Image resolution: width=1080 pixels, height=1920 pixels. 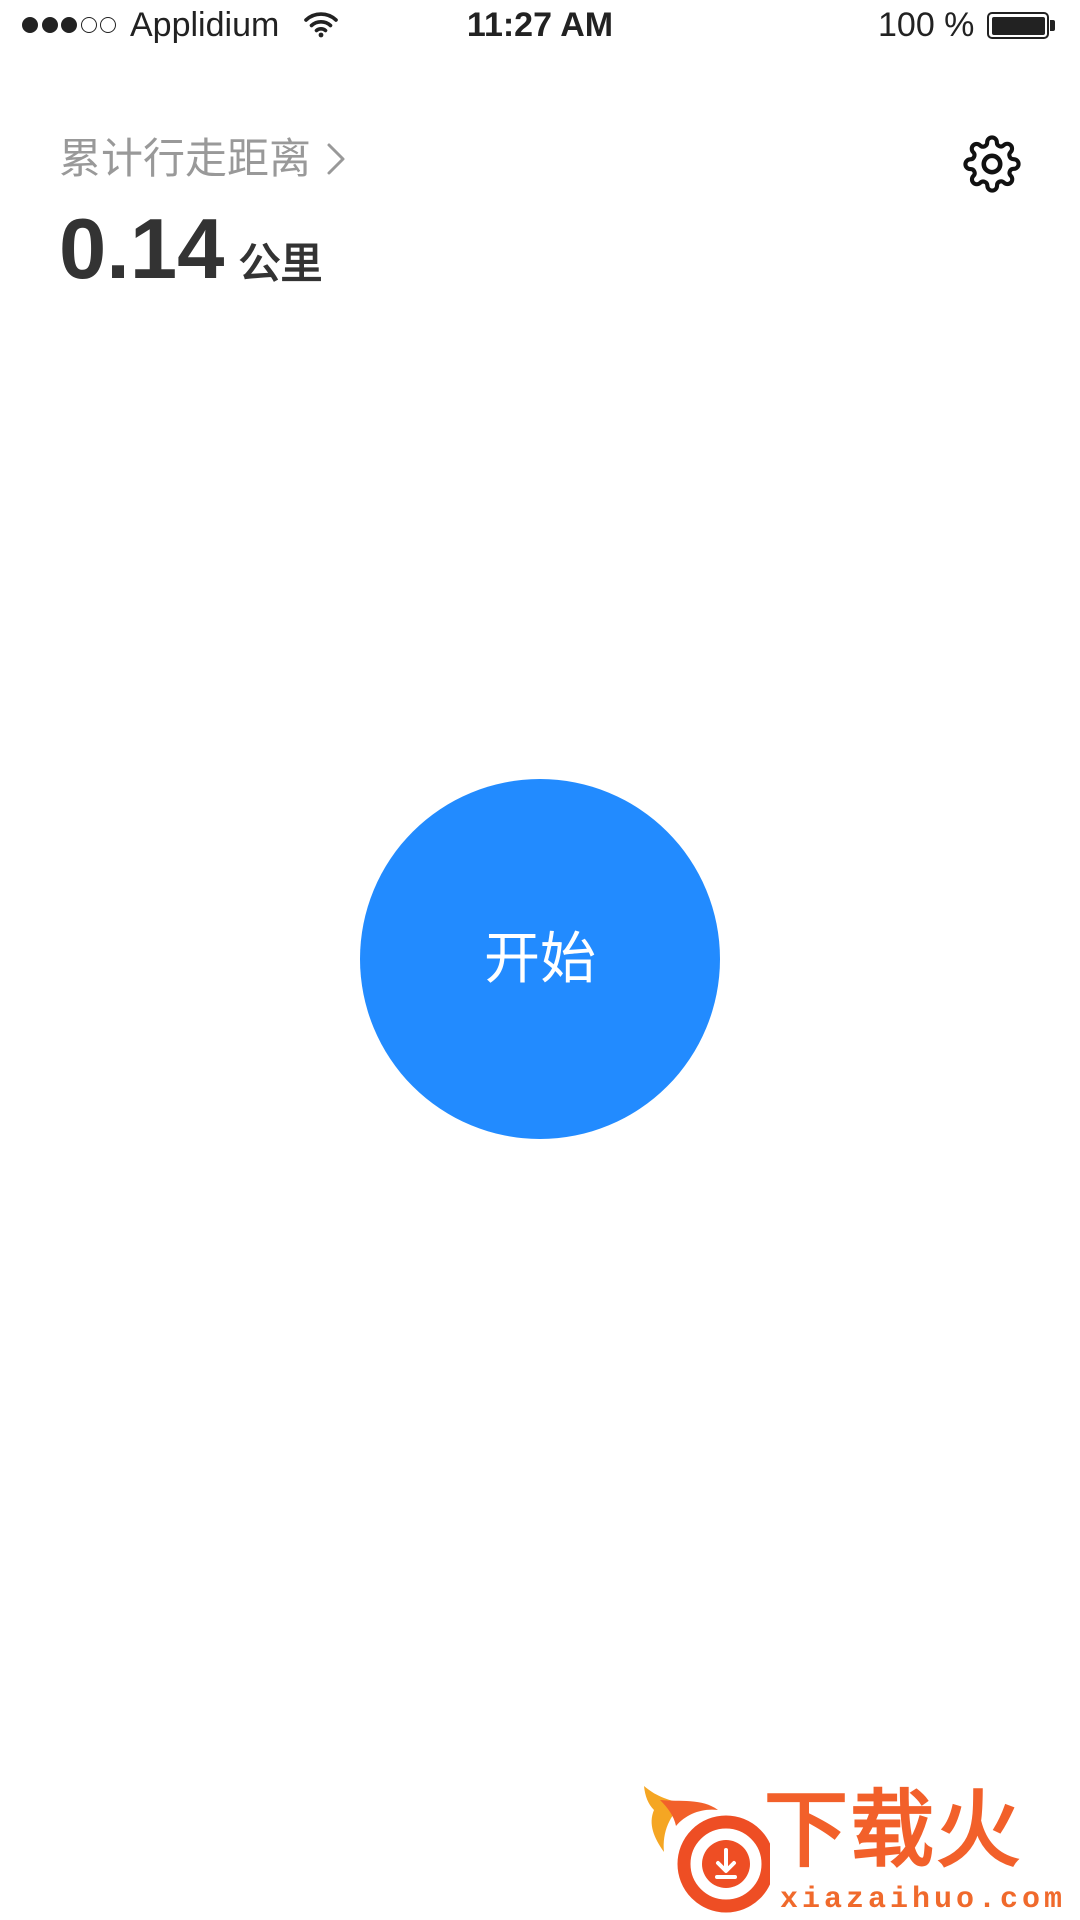 I want to click on download-flame-logo, so click(x=707, y=1849).